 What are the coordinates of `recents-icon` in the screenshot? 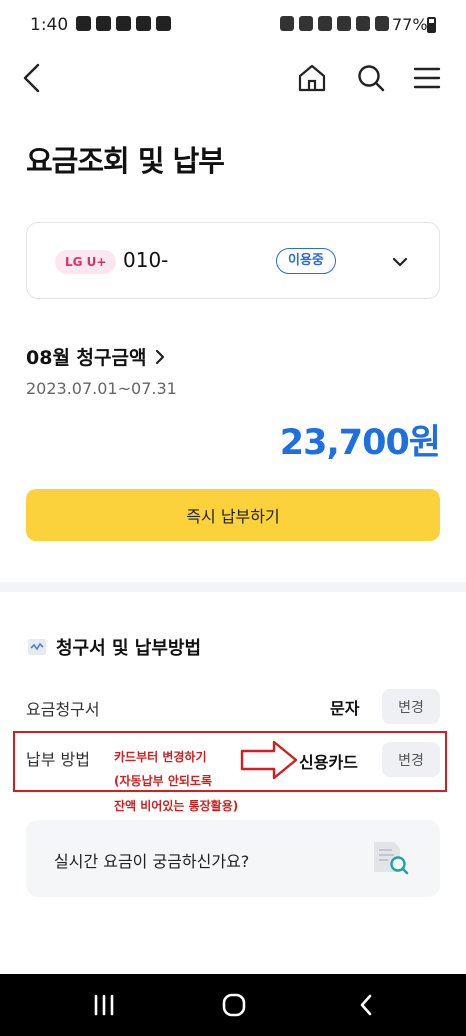 It's located at (104, 1005).